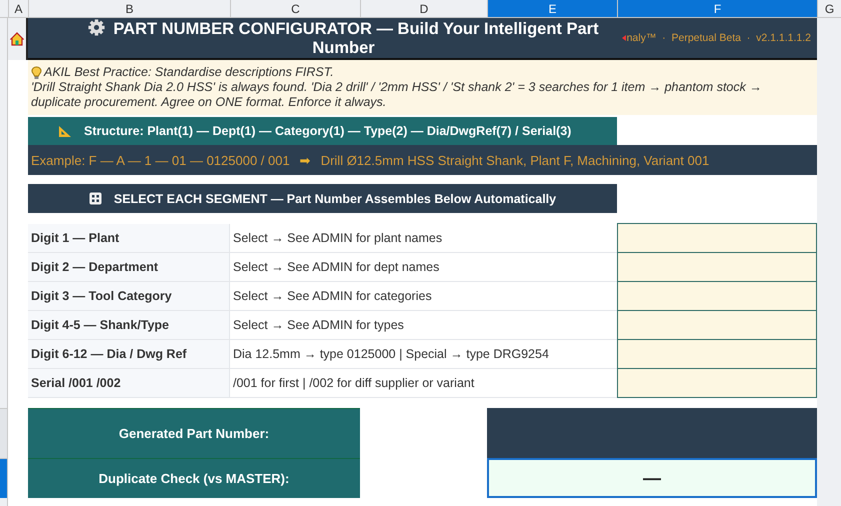 The height and width of the screenshot is (506, 841). I want to click on column-header: F, so click(717, 8).